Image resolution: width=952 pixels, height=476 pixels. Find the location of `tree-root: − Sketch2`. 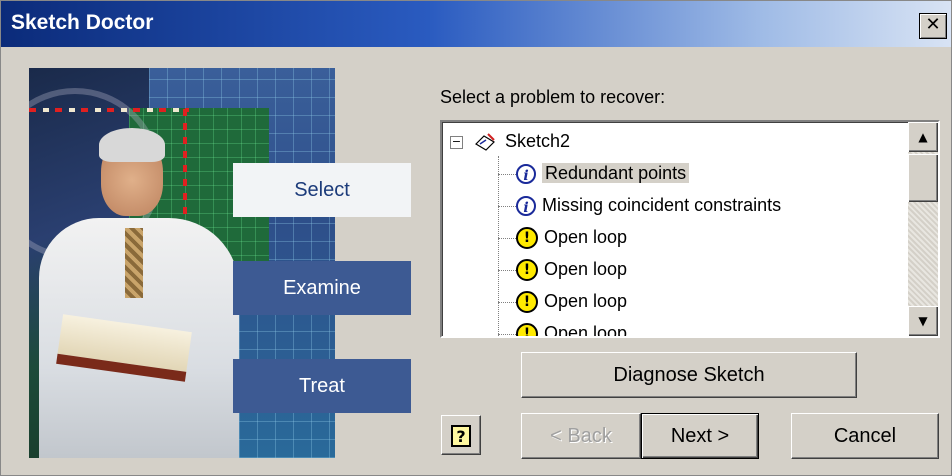

tree-root: − Sketch2 is located at coordinates (510, 142).